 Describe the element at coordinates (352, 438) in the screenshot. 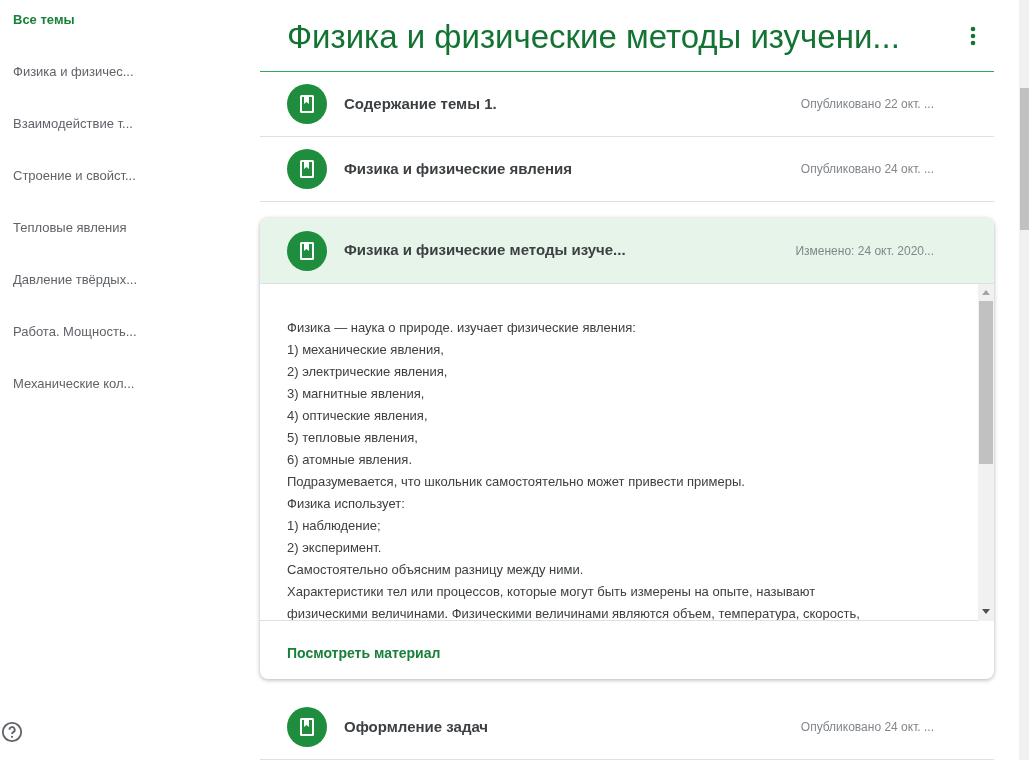

I see `description-line: 5) тепловые явления,` at that location.